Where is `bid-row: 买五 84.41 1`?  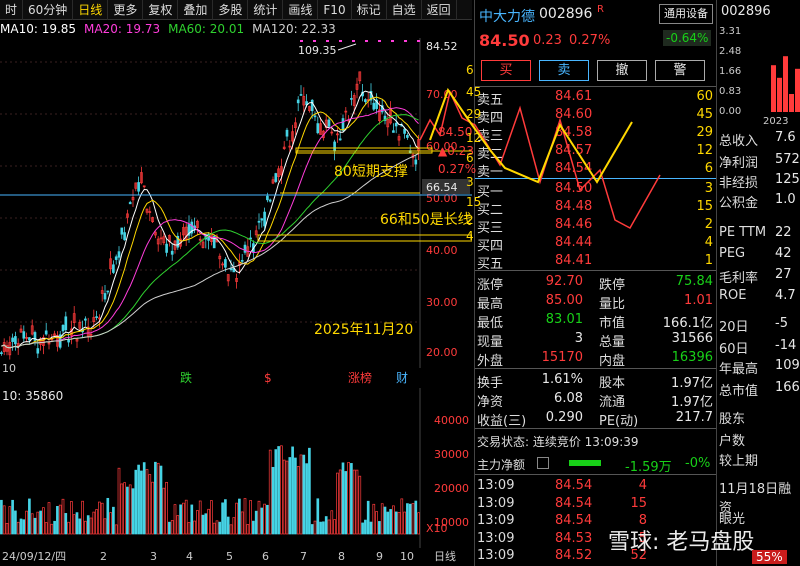 bid-row: 买五 84.41 1 is located at coordinates (596, 262).